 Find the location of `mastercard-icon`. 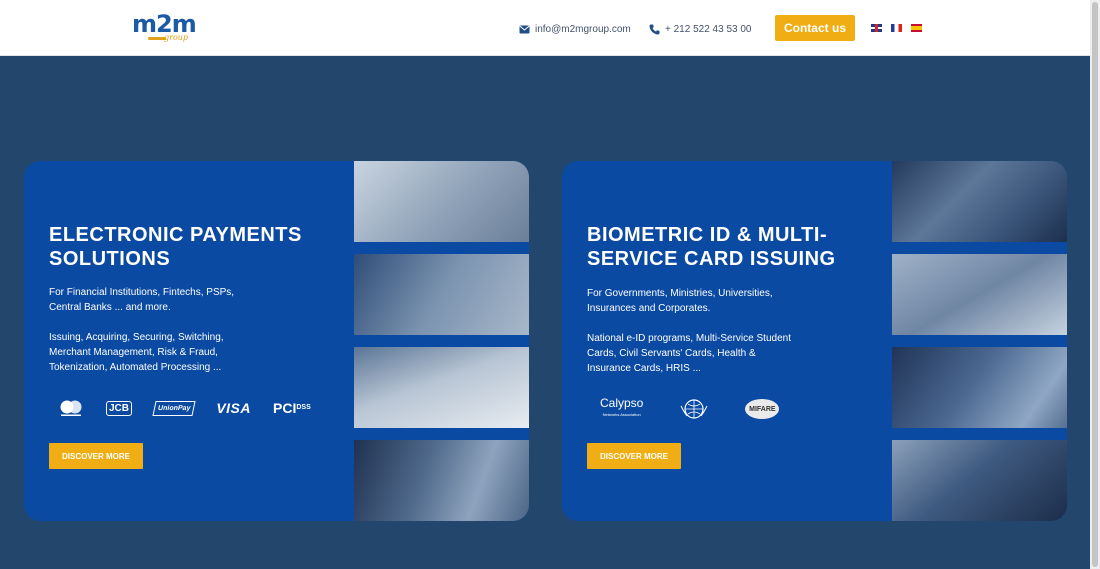

mastercard-icon is located at coordinates (71, 408).